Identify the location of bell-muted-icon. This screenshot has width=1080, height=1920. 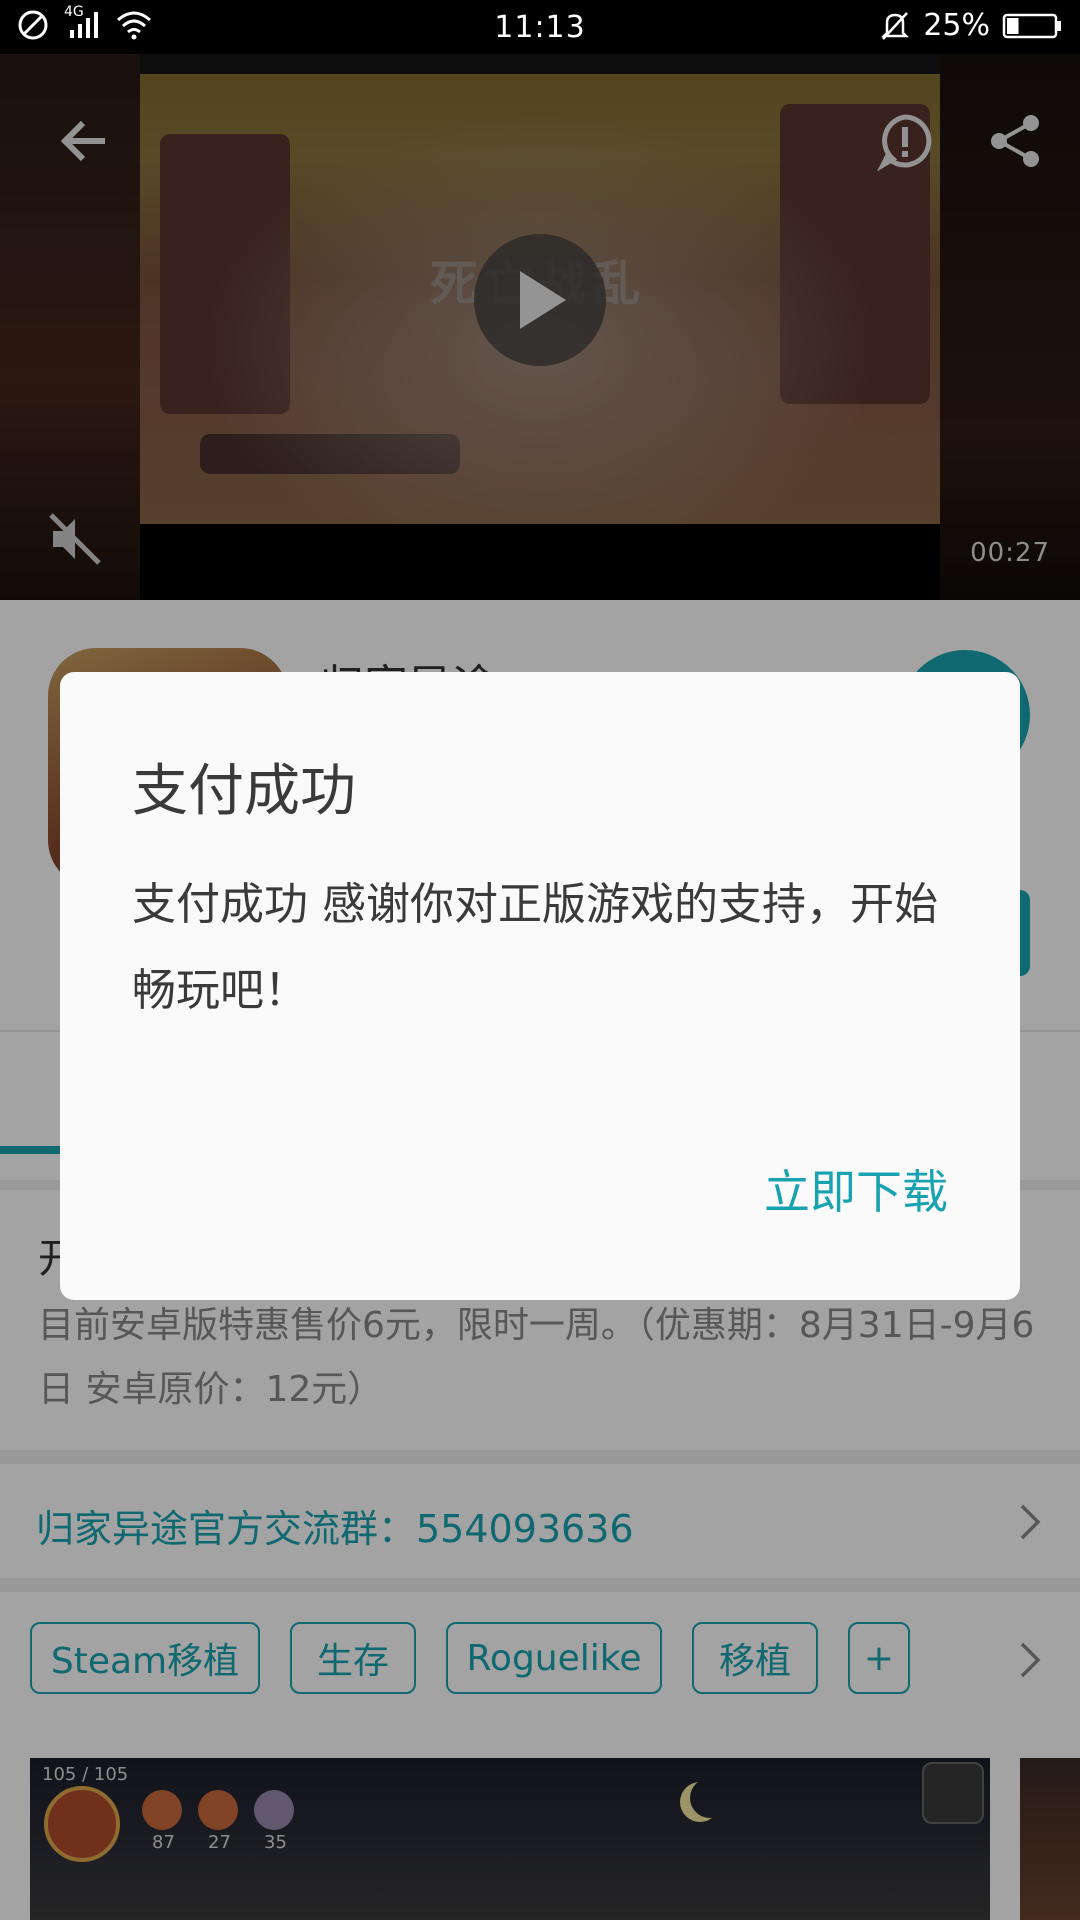
(895, 26).